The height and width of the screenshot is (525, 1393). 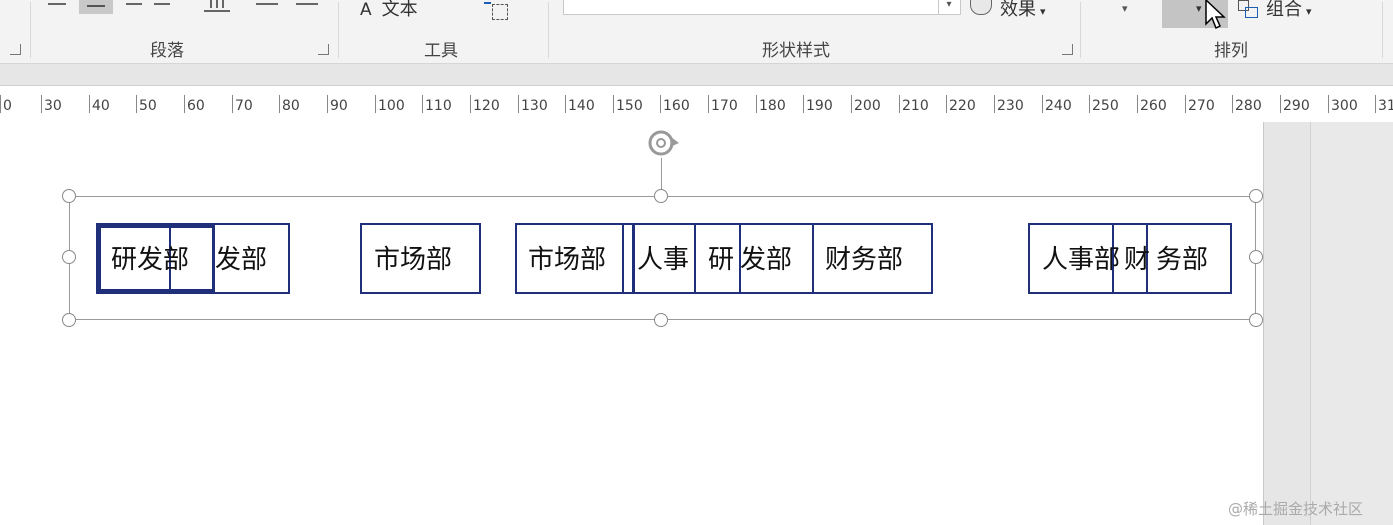 I want to click on resize-handle-top-left, so click(x=69, y=196).